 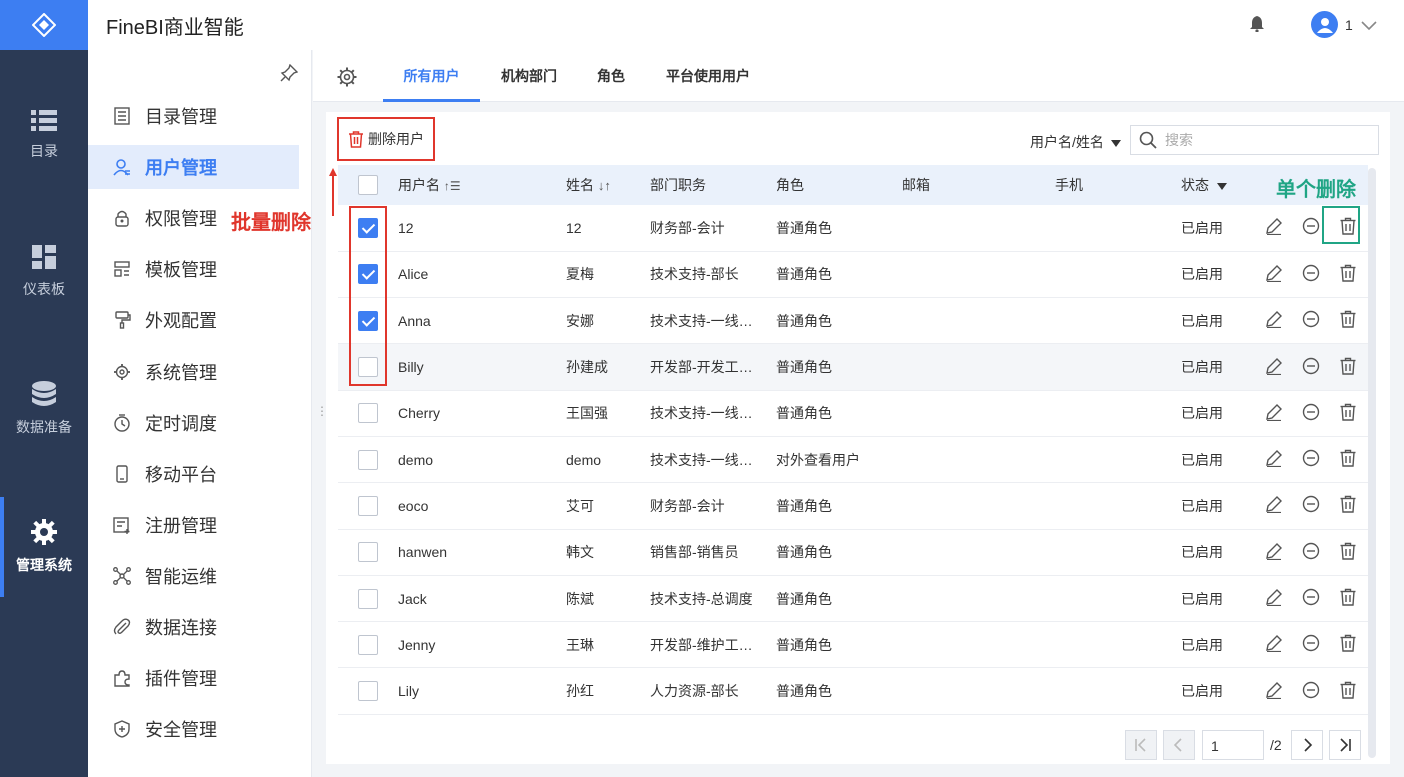 I want to click on col-status: 状态, so click(x=1218, y=185).